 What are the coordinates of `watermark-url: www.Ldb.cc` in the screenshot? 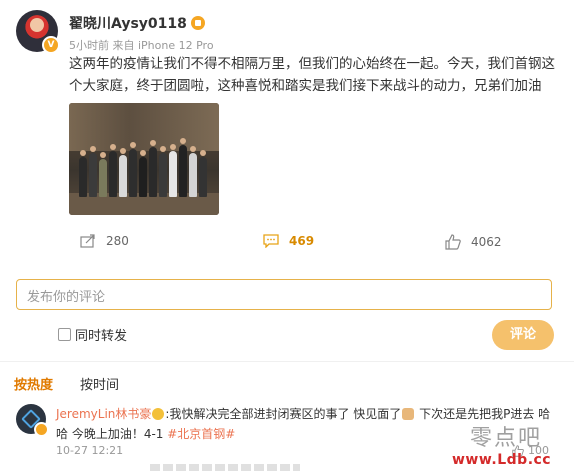 It's located at (502, 460).